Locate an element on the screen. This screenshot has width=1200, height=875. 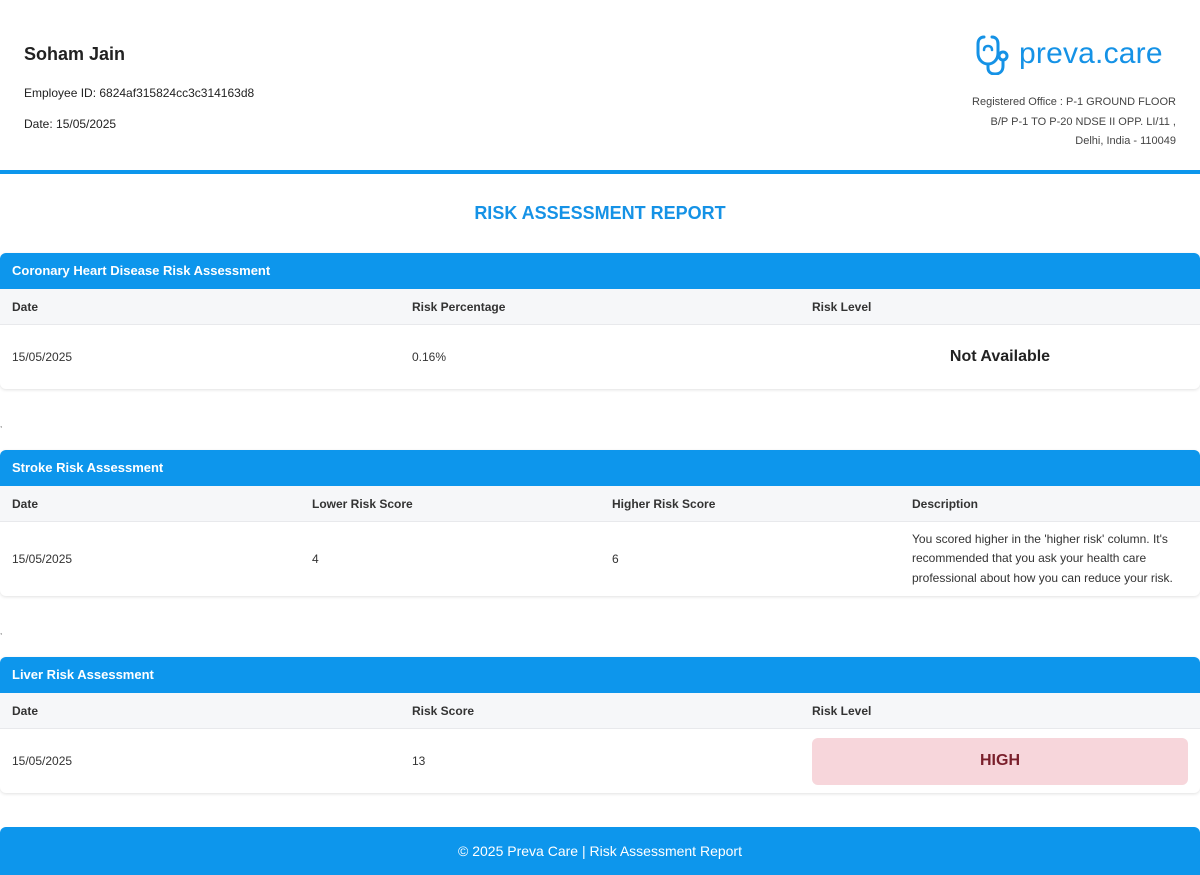
risk-level-badge: Not Available is located at coordinates (1000, 356).